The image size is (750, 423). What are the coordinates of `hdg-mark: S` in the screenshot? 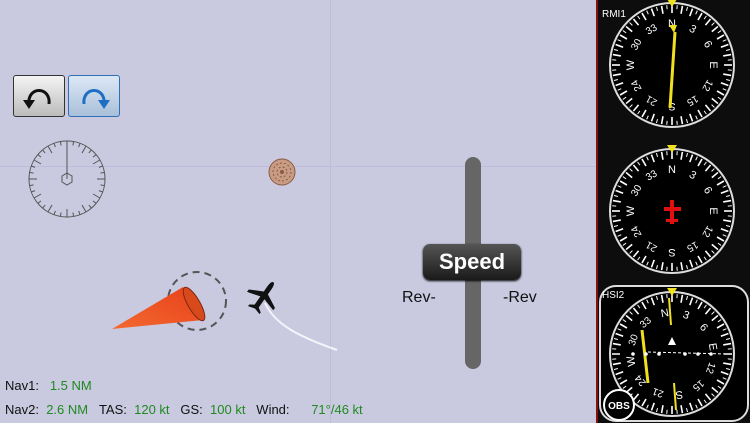 It's located at (671, 252).